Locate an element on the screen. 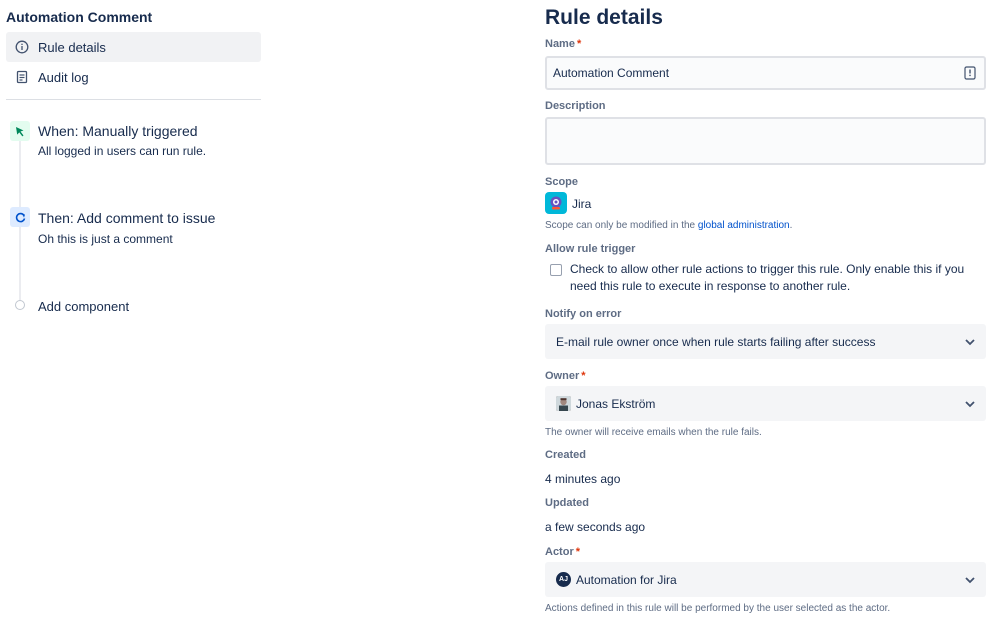 The image size is (999, 630). owner-avatar is located at coordinates (563, 403).